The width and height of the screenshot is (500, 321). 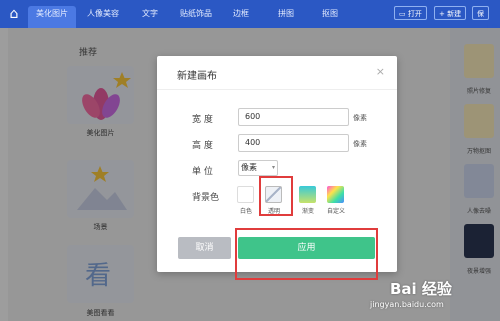 What do you see at coordinates (245, 194) in the screenshot?
I see `white-swatch` at bounding box center [245, 194].